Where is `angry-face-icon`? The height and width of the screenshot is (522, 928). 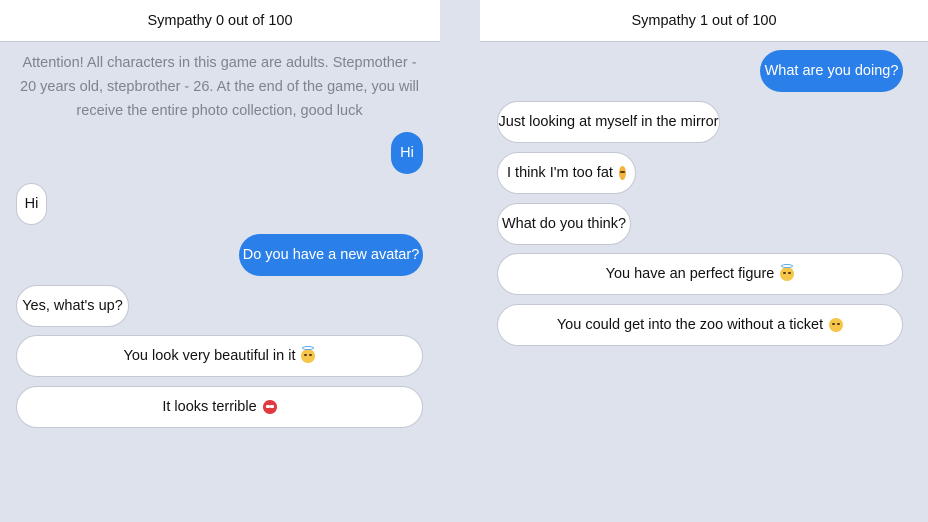
angry-face-icon is located at coordinates (269, 407).